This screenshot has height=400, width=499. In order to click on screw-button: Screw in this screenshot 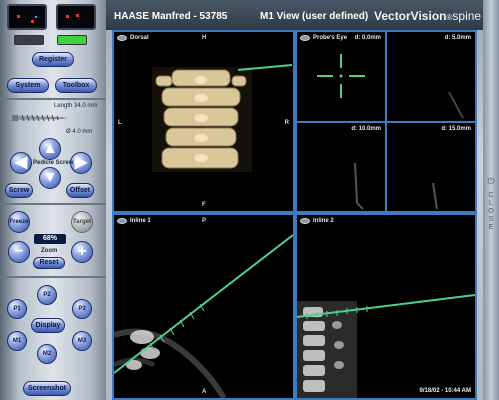, I will do `click(19, 190)`.